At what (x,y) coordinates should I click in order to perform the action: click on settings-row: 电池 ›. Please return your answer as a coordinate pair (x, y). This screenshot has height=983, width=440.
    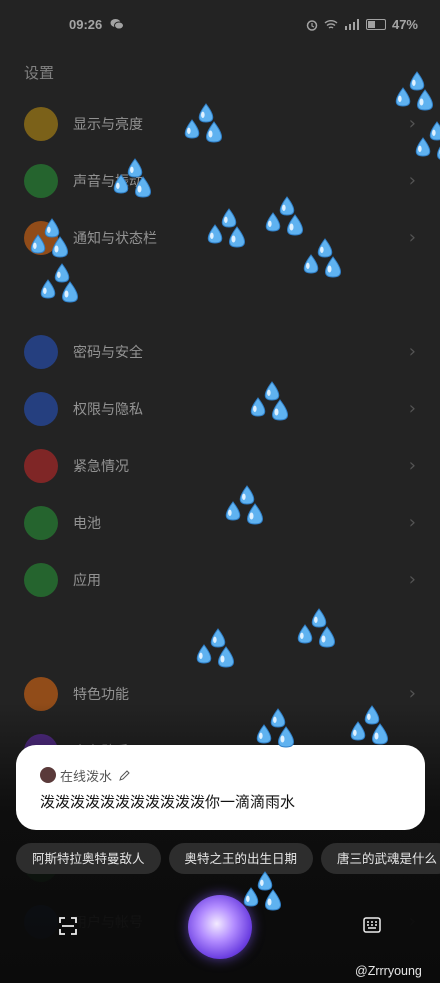
    Looking at the image, I should click on (220, 522).